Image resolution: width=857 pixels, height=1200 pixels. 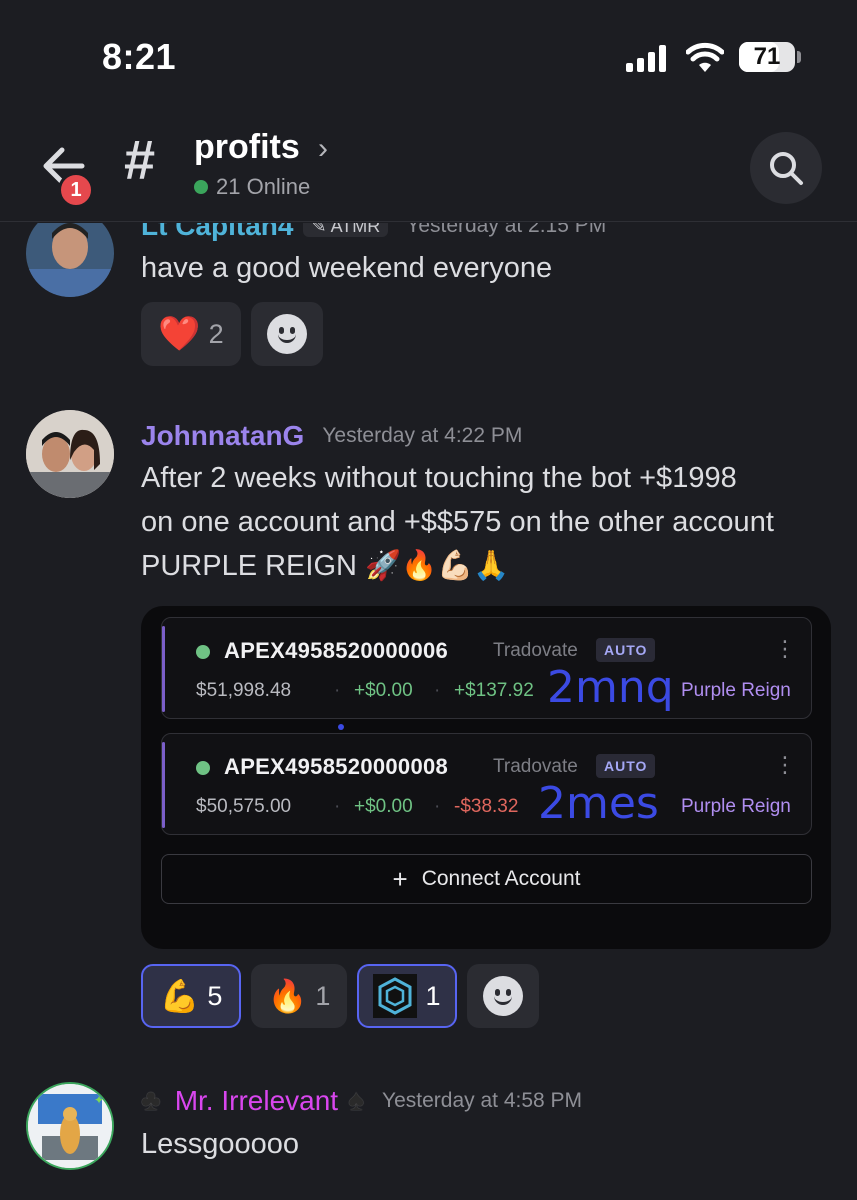 What do you see at coordinates (217, 232) in the screenshot?
I see `username: Lt Capitan4` at bounding box center [217, 232].